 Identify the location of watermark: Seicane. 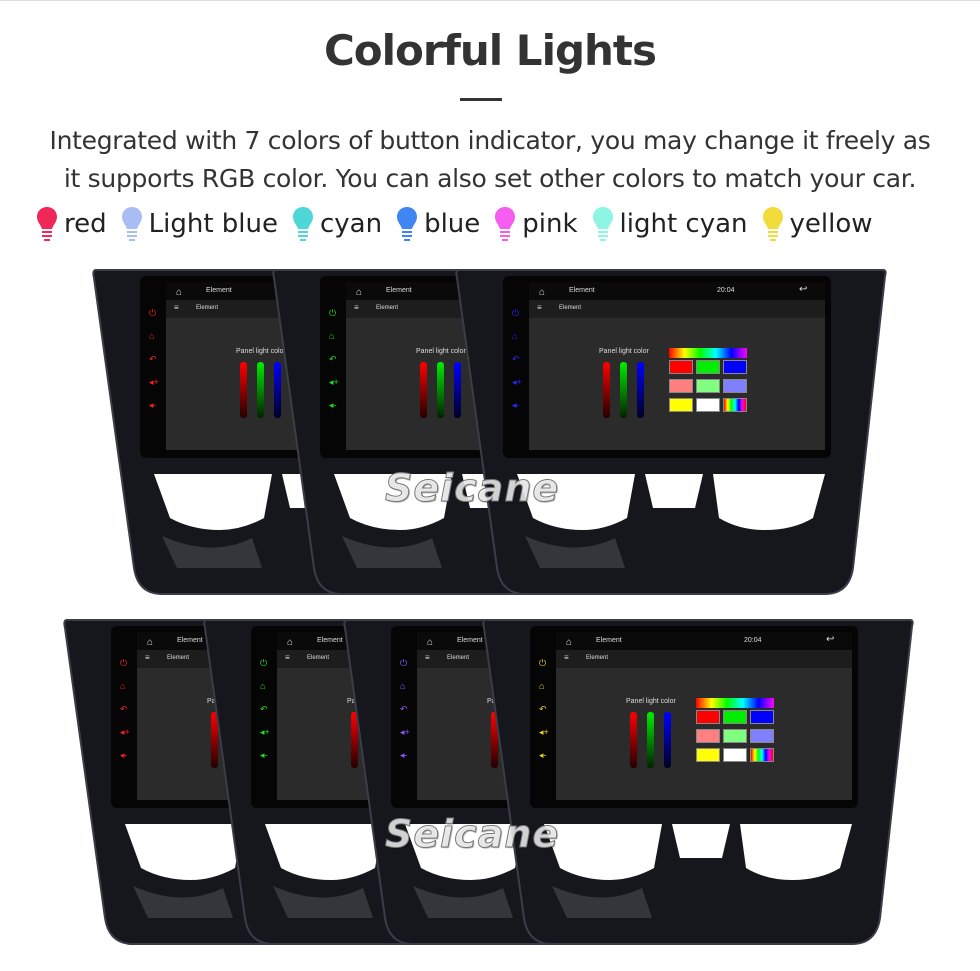
(472, 834).